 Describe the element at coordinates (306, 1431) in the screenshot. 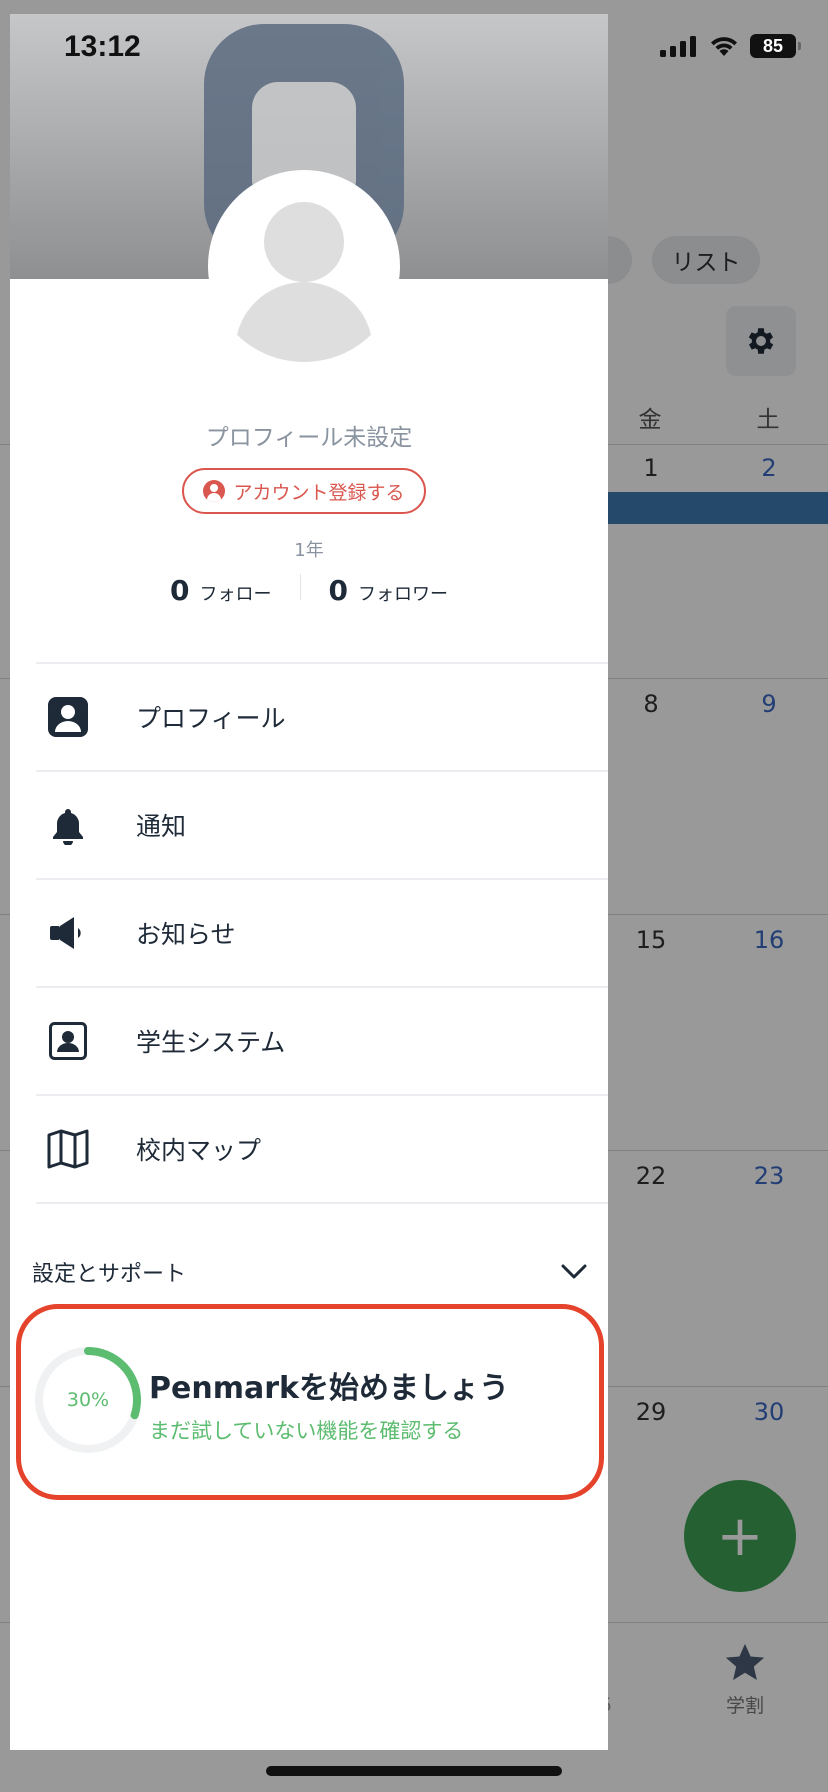

I see `onboarding-subtitle: まだ試していない機能を確認する` at that location.